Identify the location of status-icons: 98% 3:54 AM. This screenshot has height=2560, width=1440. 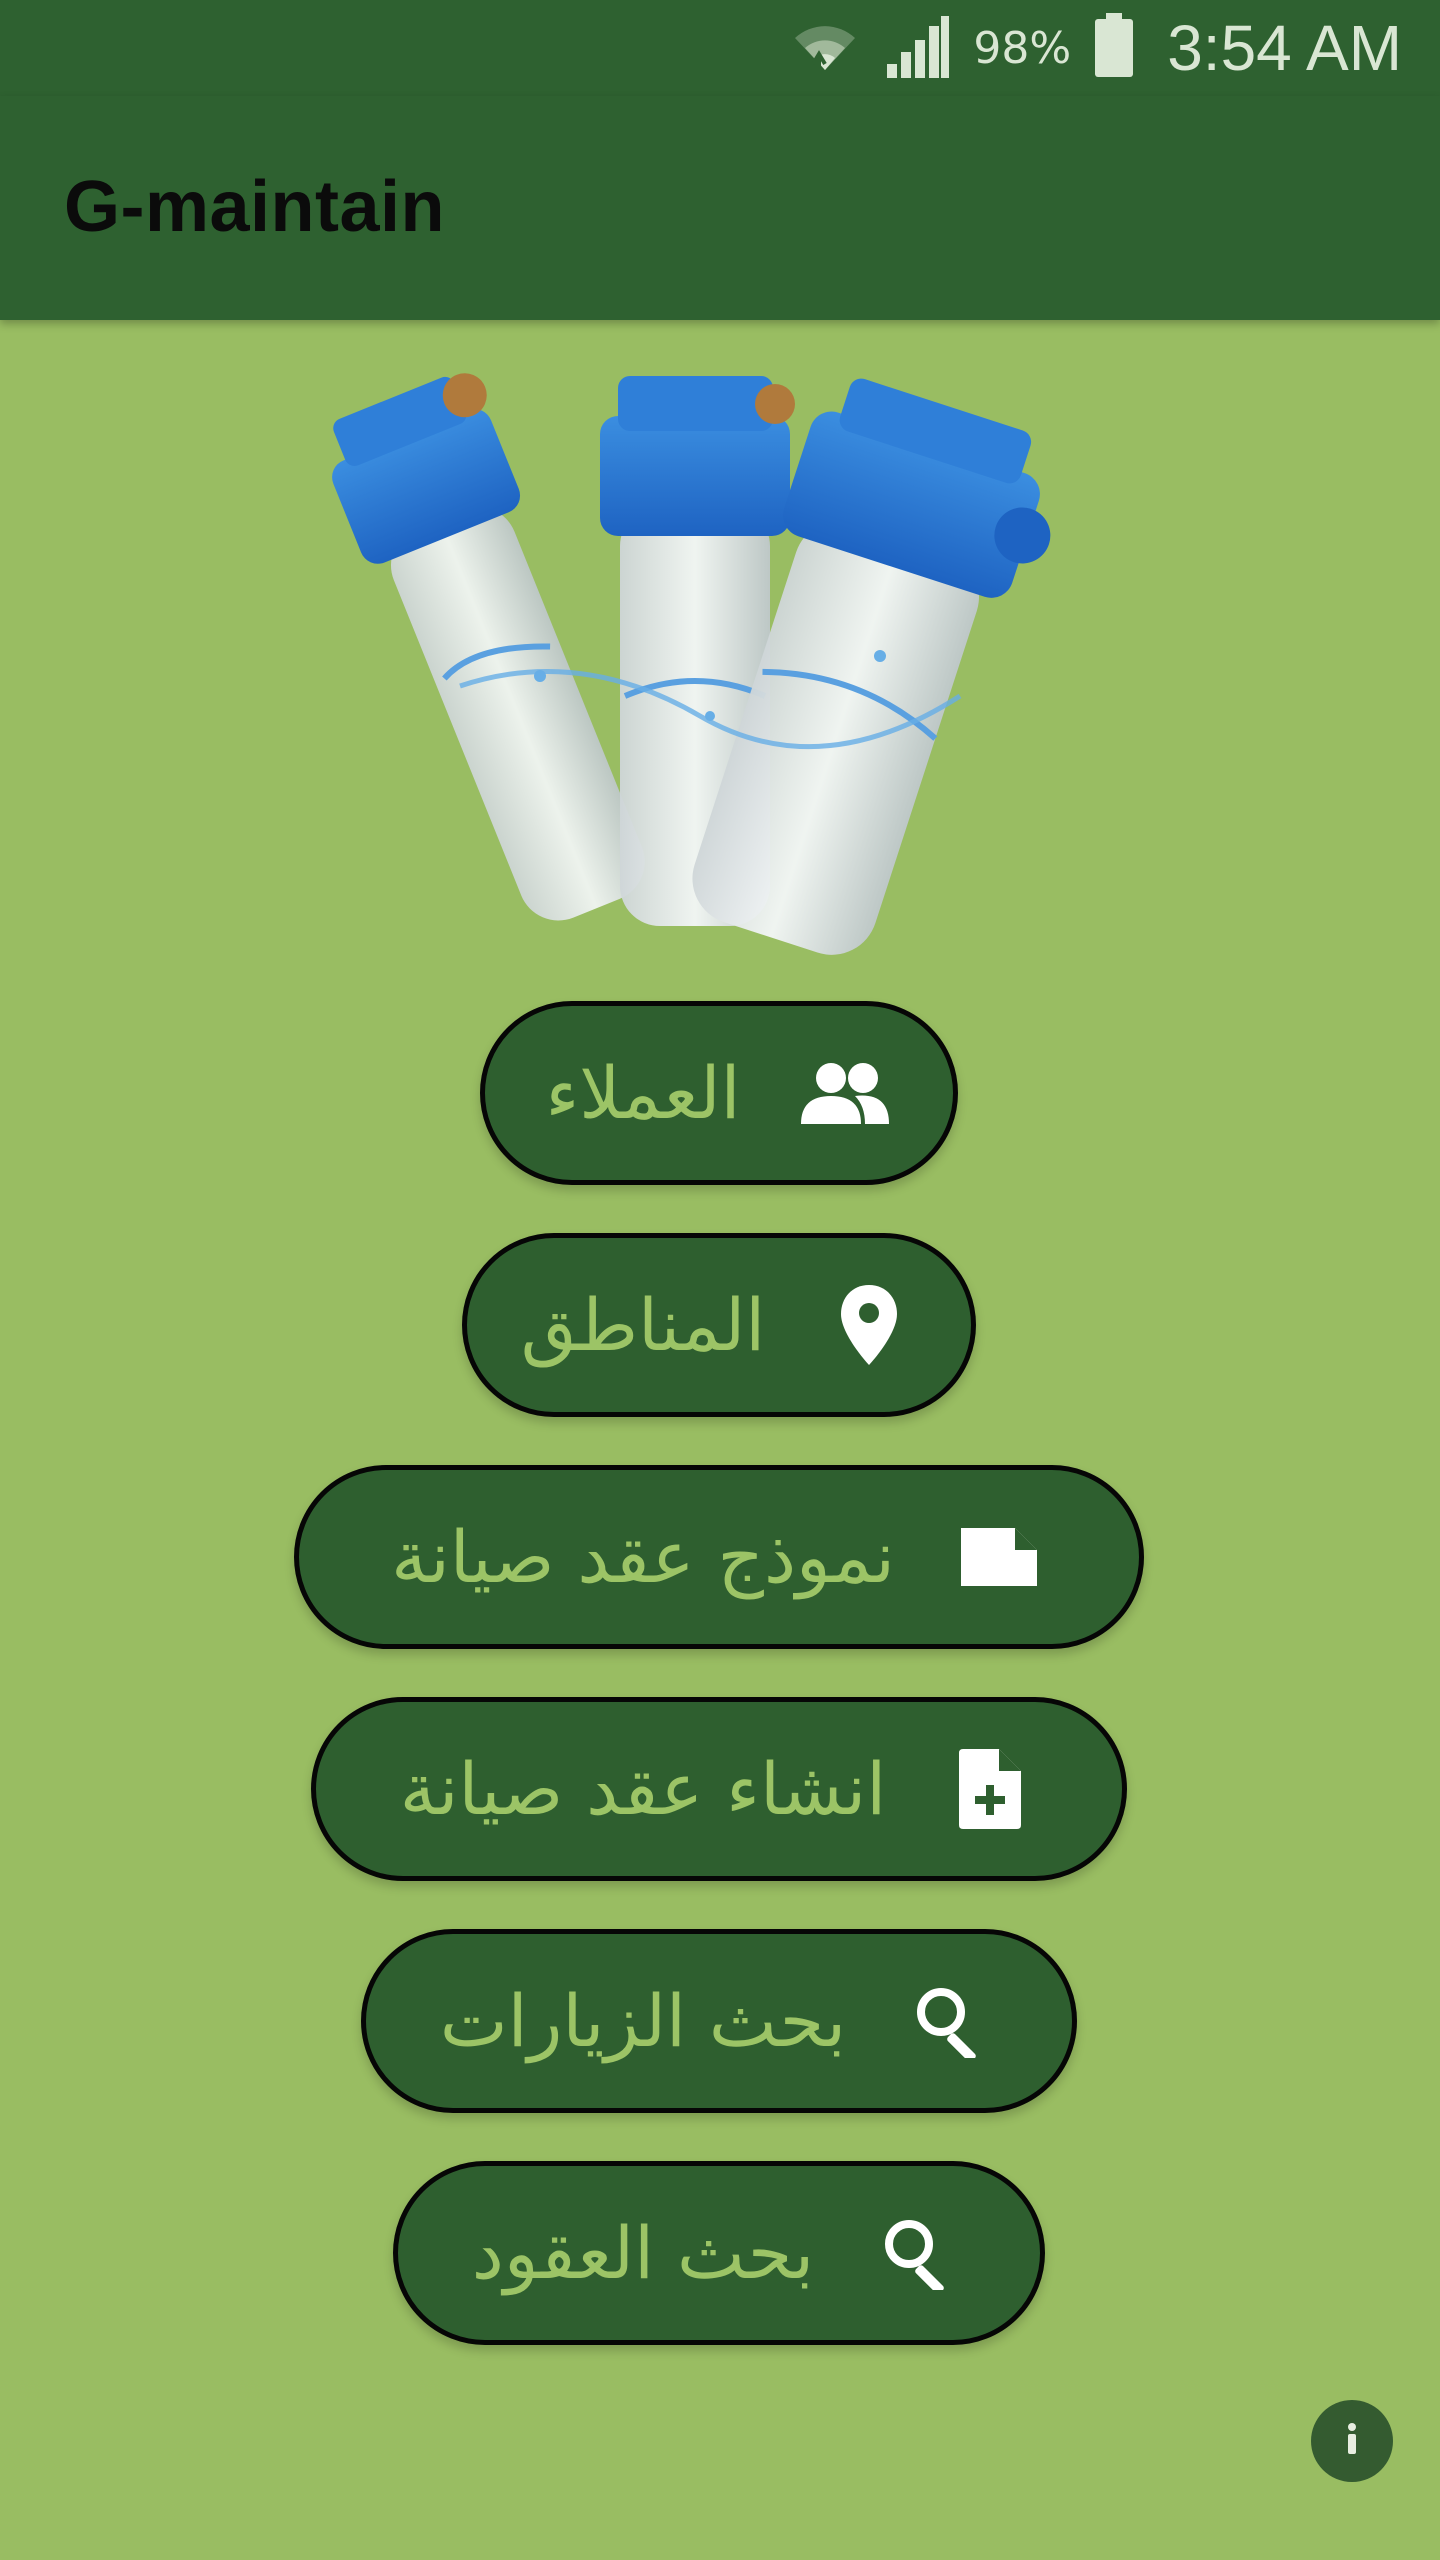
(1095, 48).